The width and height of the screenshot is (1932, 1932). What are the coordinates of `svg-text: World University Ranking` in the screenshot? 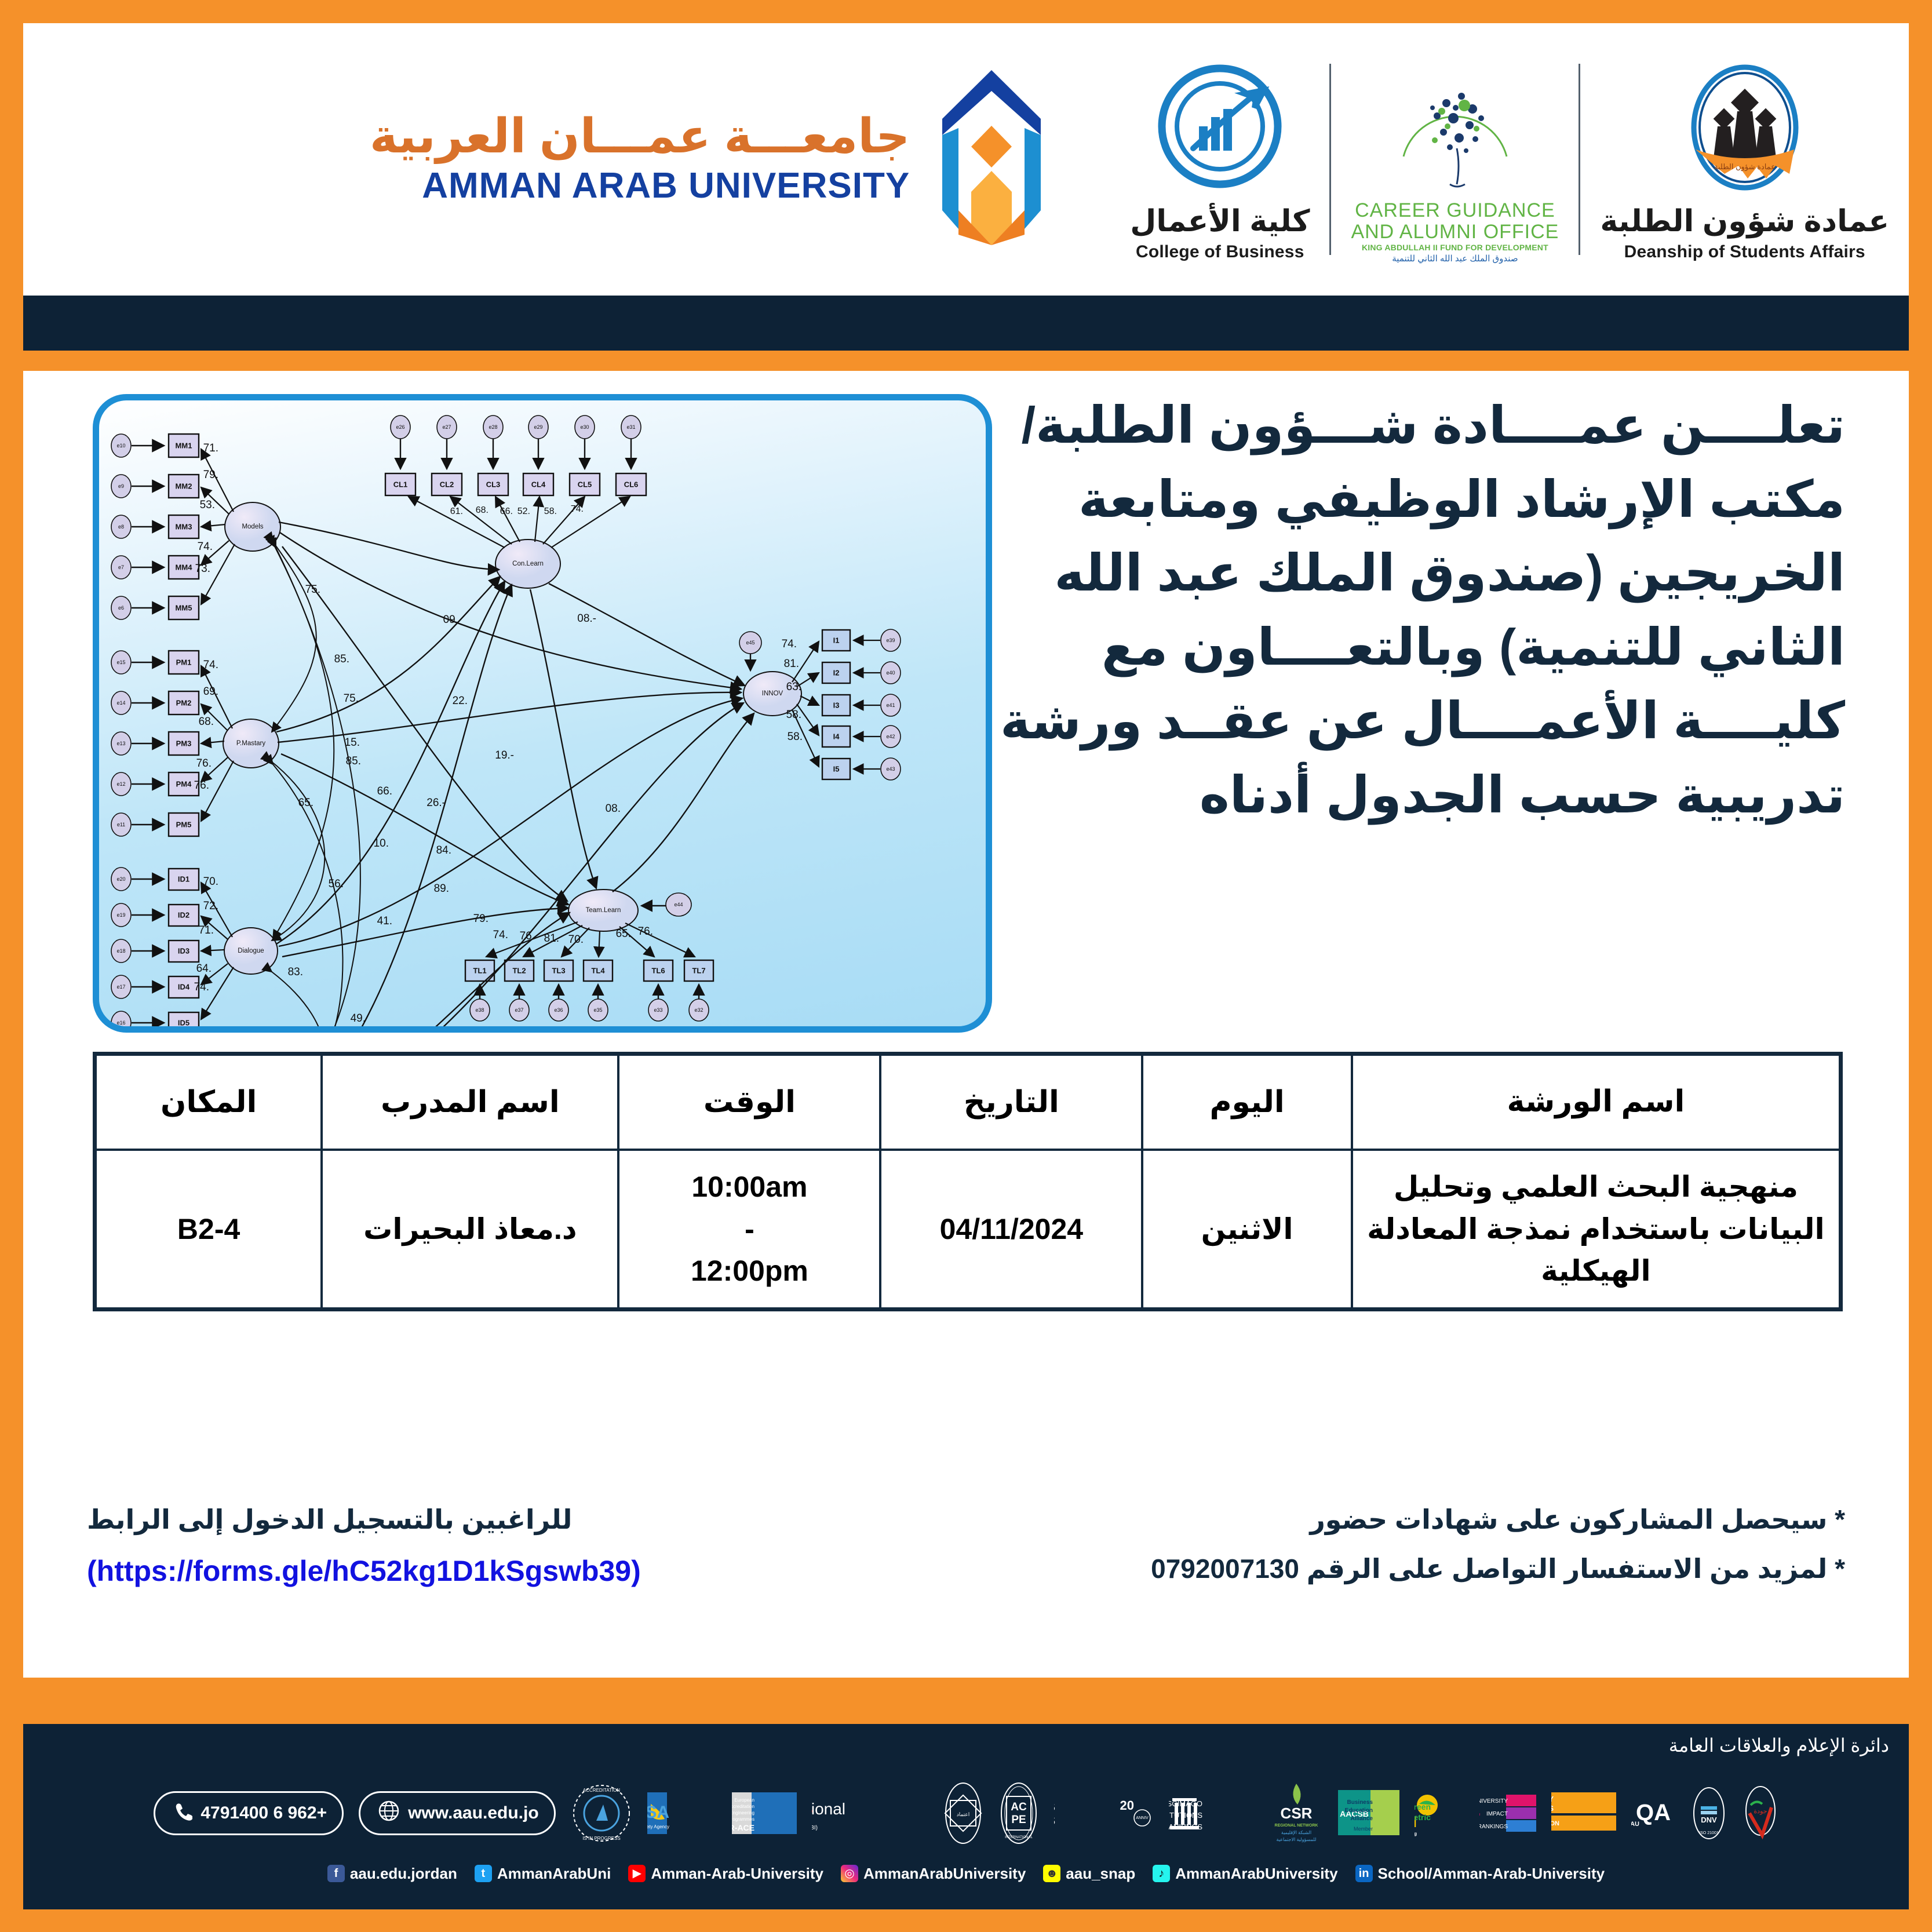 It's located at (1416, 1834).